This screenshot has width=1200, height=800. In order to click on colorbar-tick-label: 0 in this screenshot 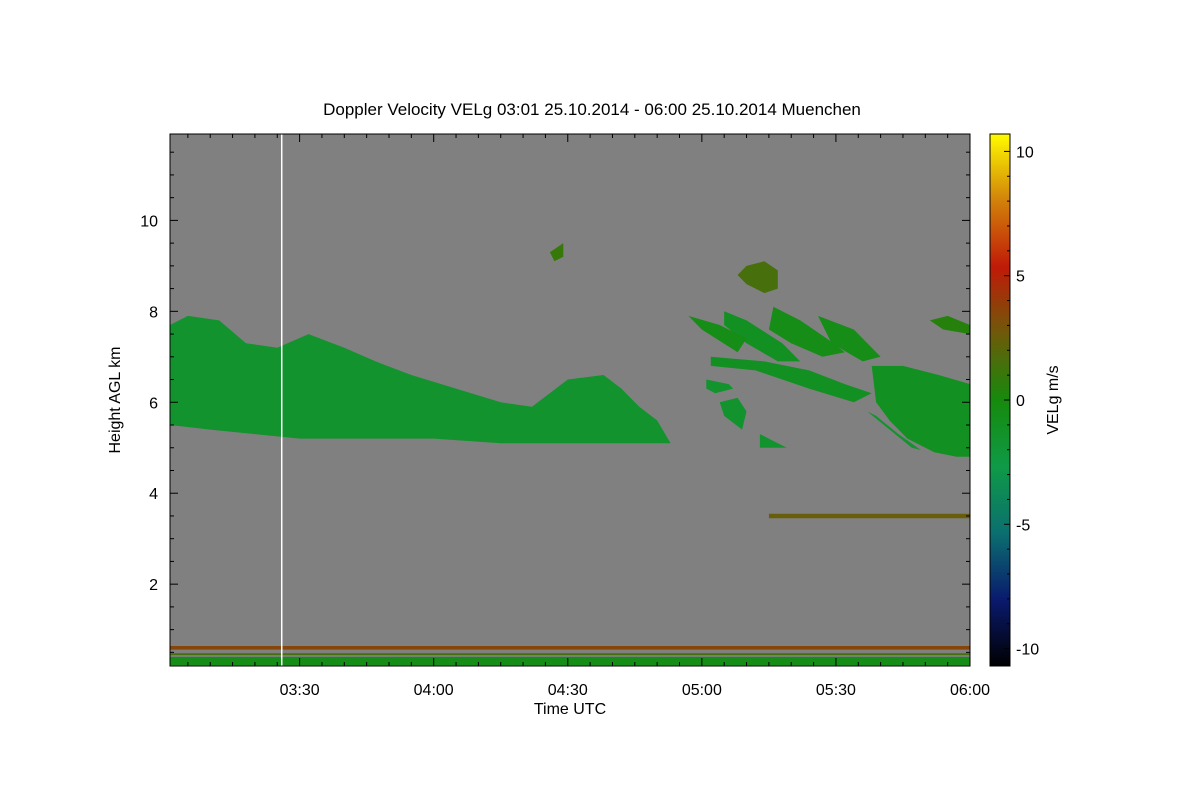, I will do `click(1020, 401)`.